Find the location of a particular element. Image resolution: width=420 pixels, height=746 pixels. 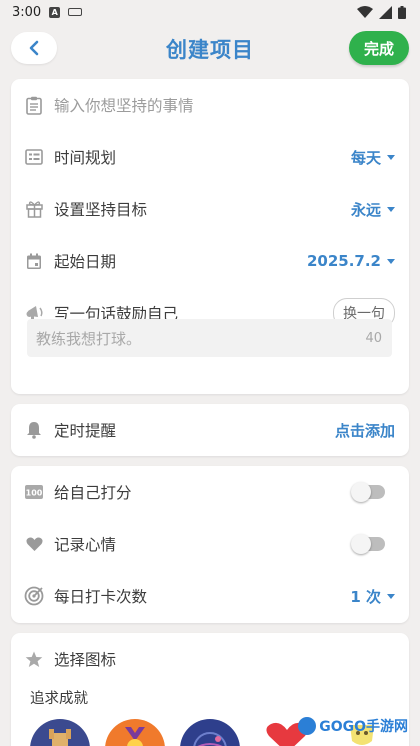

calendar-list-icon is located at coordinates (34, 157).